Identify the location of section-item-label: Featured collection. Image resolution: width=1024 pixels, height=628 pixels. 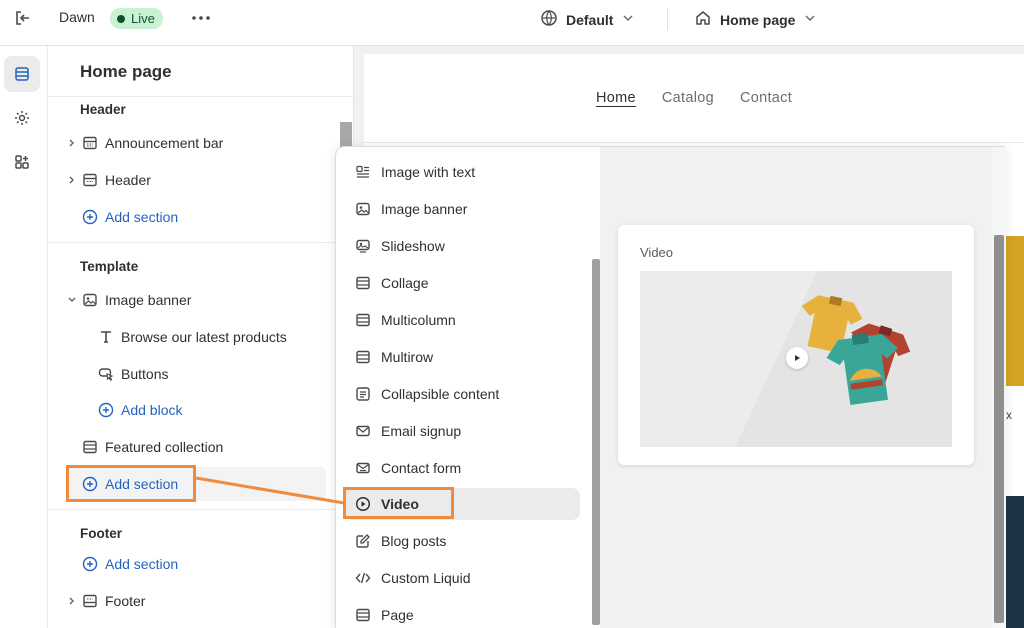
(164, 447).